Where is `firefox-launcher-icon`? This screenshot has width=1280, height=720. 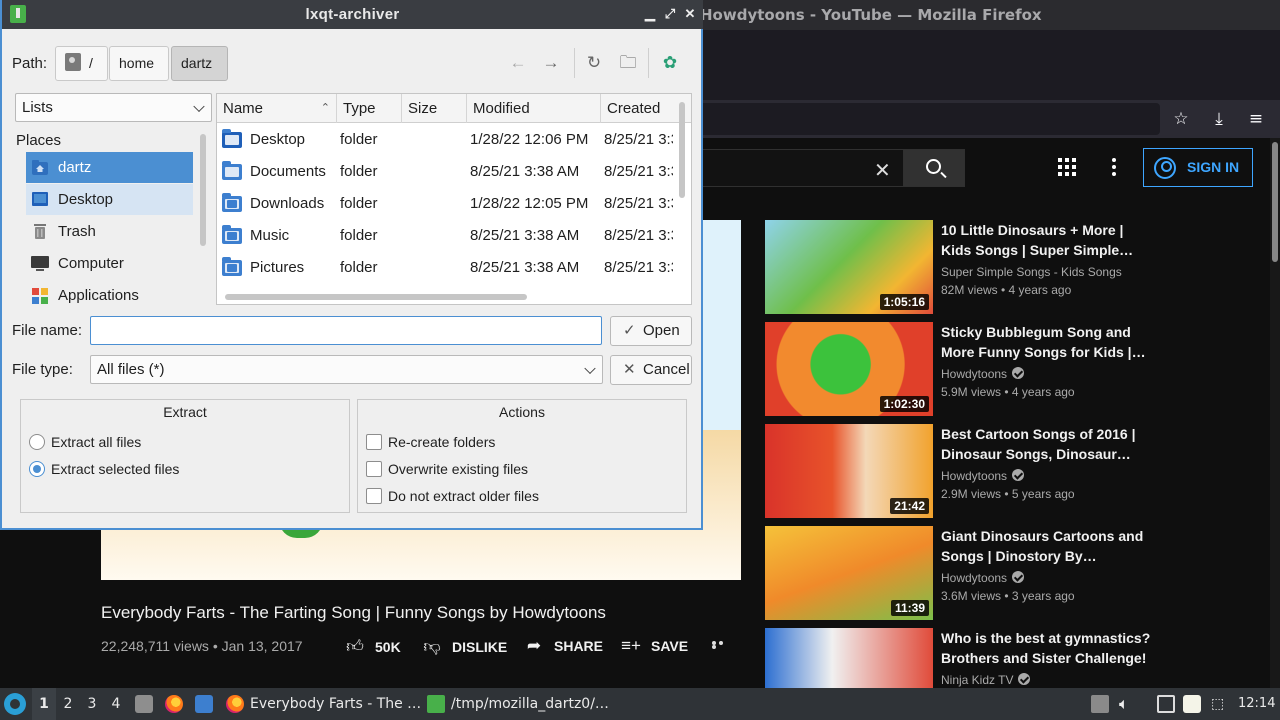
firefox-launcher-icon is located at coordinates (174, 704).